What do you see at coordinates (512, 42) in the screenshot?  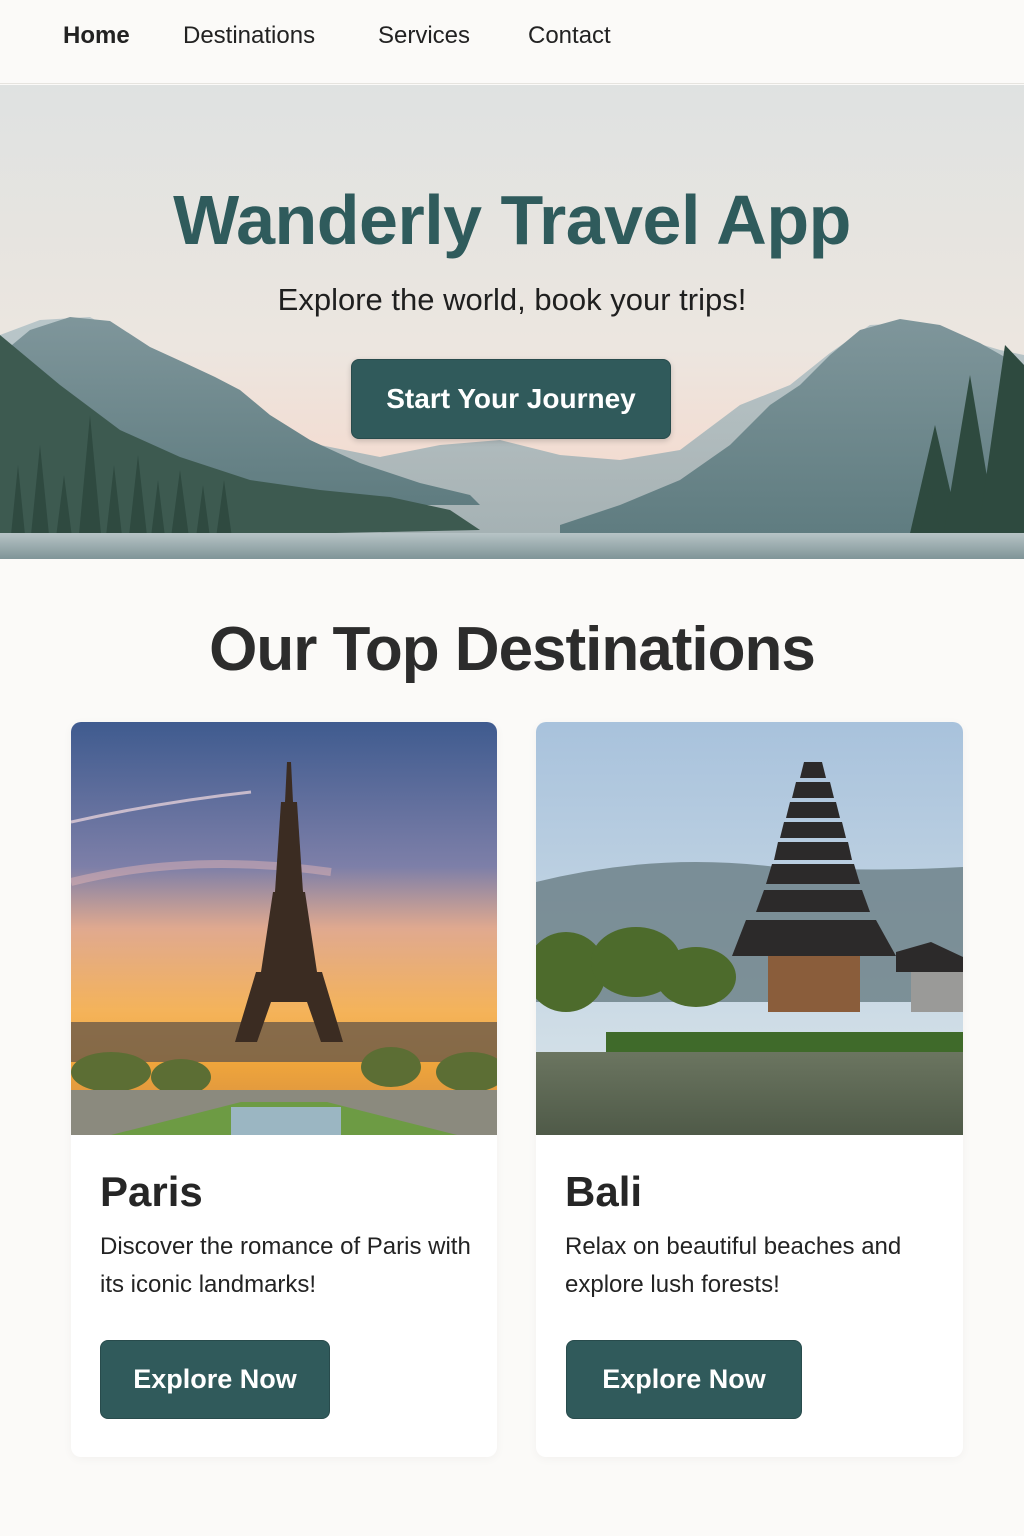 I see `top-navigation: Home Destinations Services Contact` at bounding box center [512, 42].